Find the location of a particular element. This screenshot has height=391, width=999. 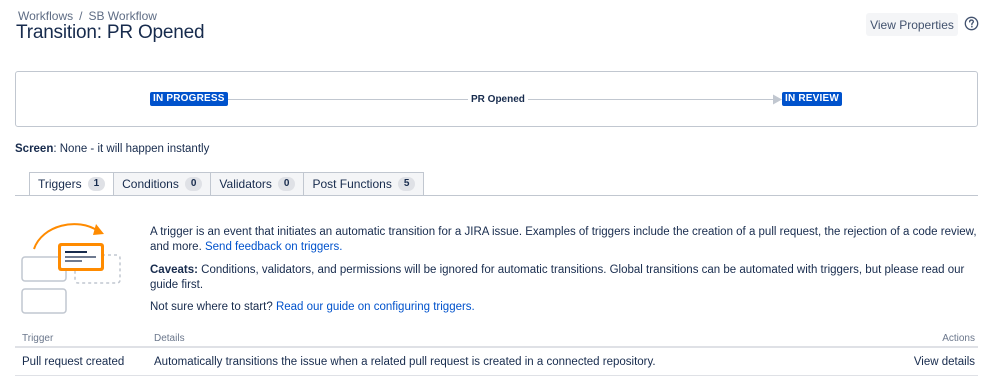

tabs-divider is located at coordinates (496, 195).